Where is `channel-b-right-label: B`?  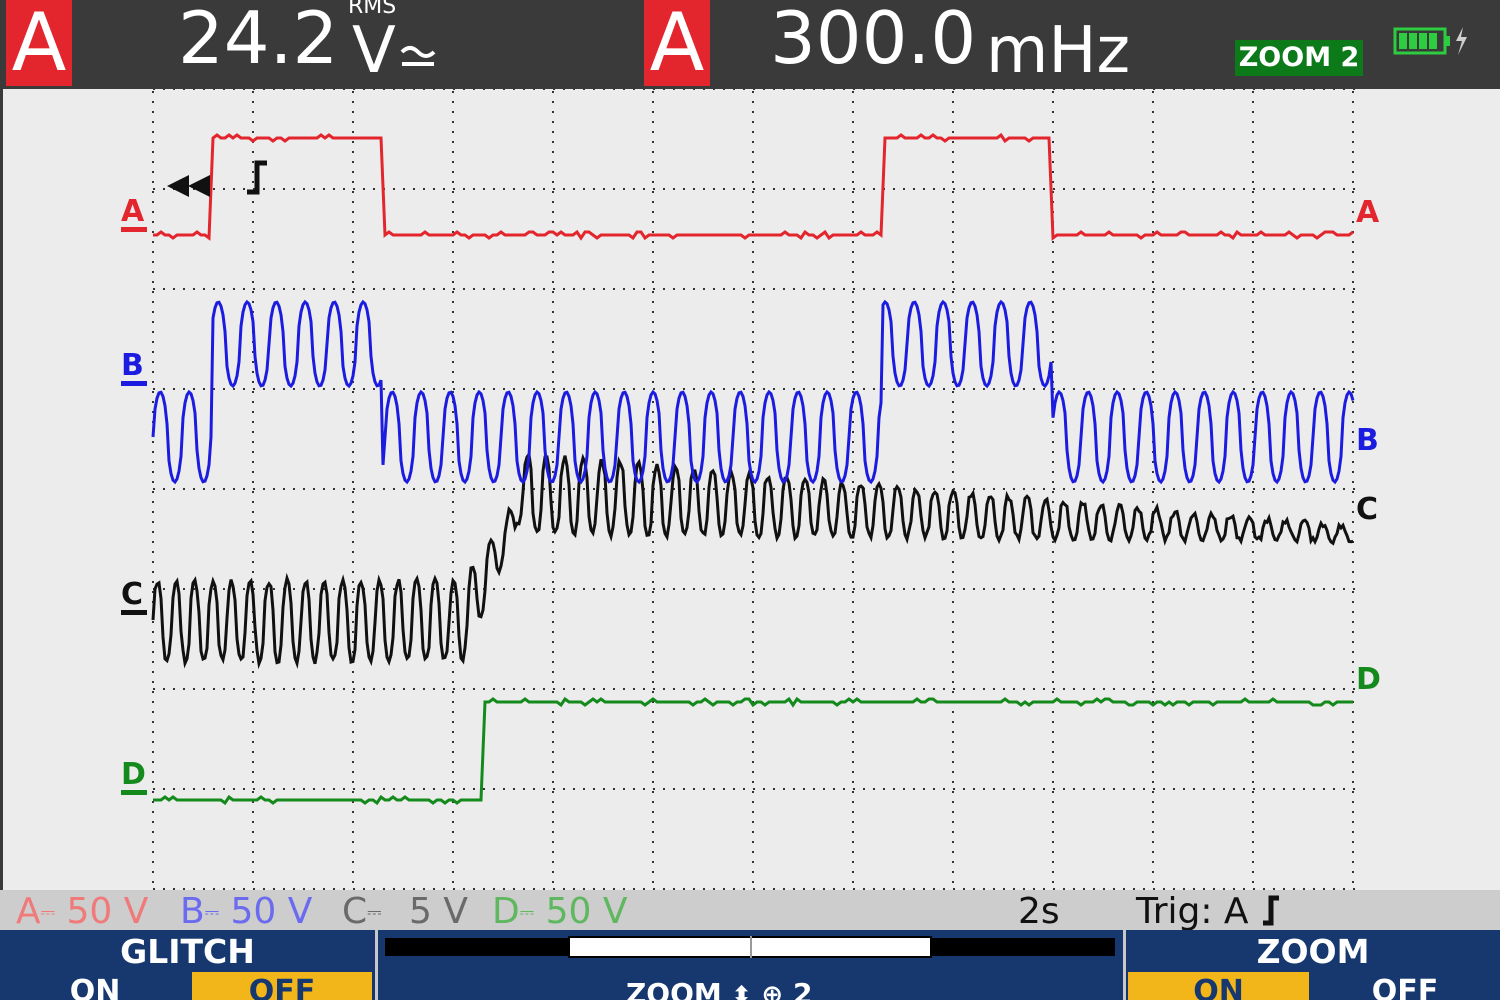 channel-b-right-label: B is located at coordinates (1367, 440).